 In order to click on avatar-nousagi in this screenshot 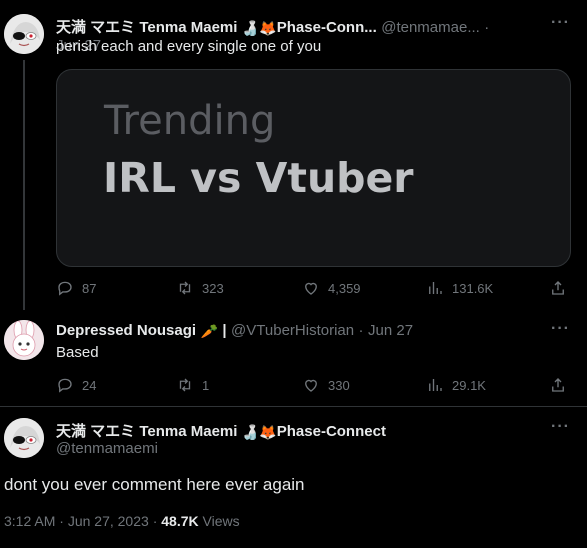, I will do `click(24, 340)`.